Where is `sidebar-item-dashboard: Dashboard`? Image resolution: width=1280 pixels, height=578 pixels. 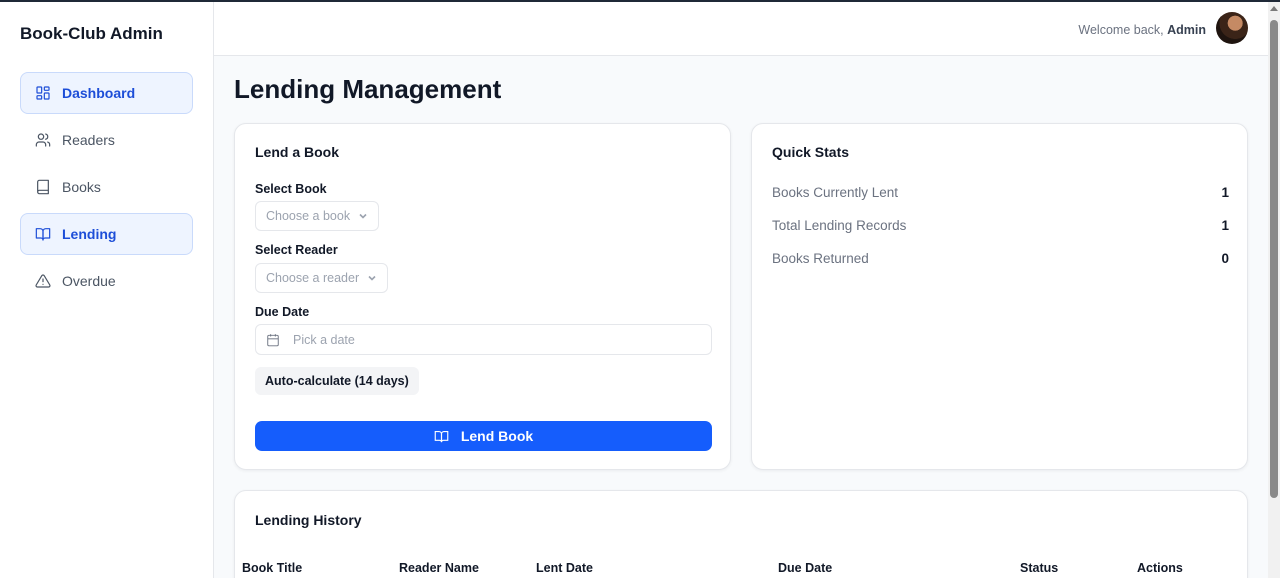 sidebar-item-dashboard: Dashboard is located at coordinates (106, 93).